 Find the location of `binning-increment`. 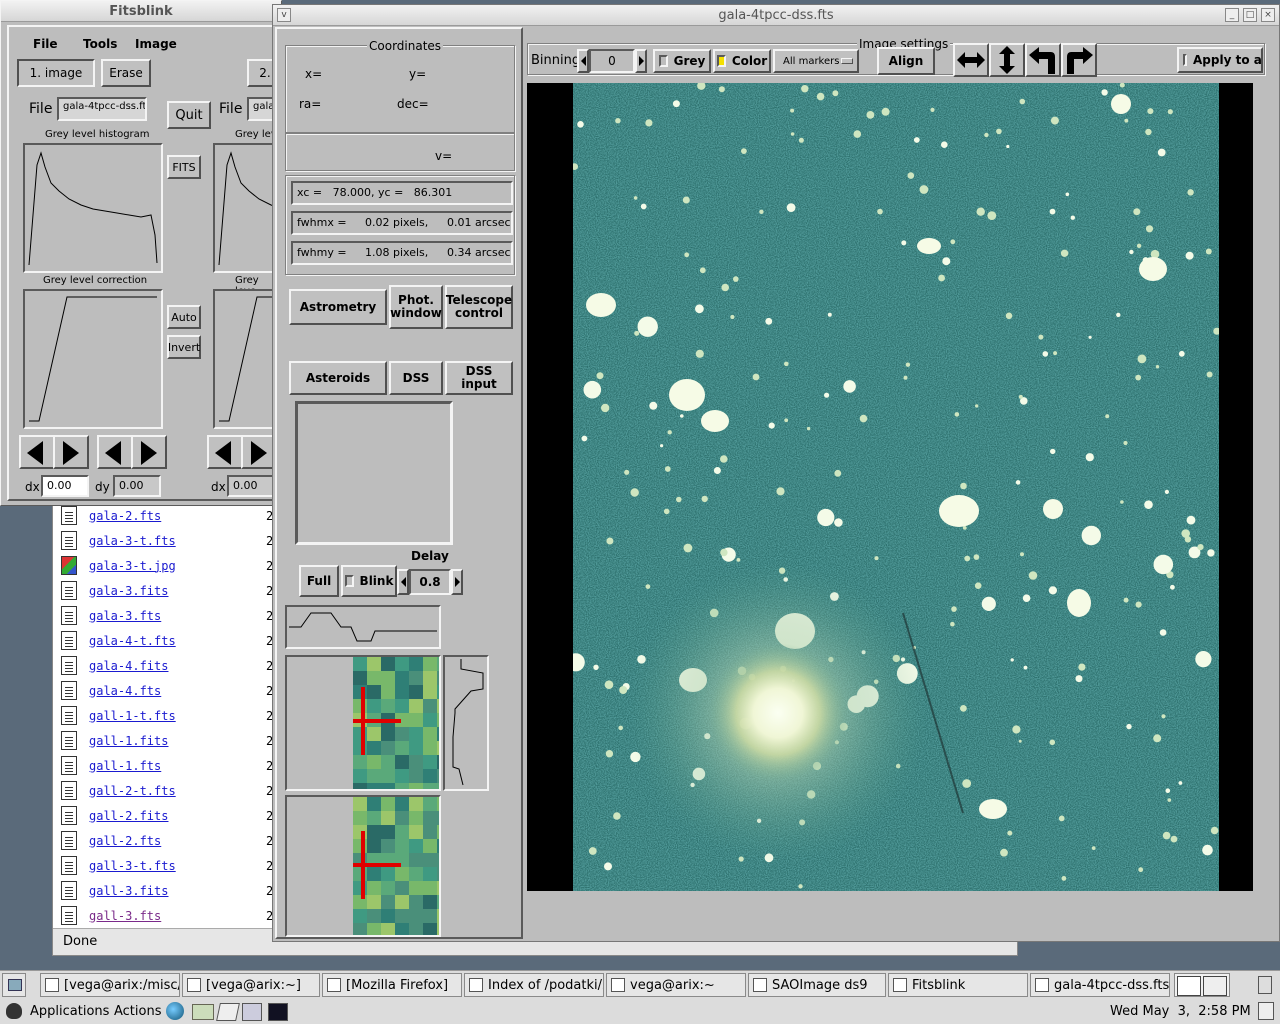

binning-increment is located at coordinates (641, 61).